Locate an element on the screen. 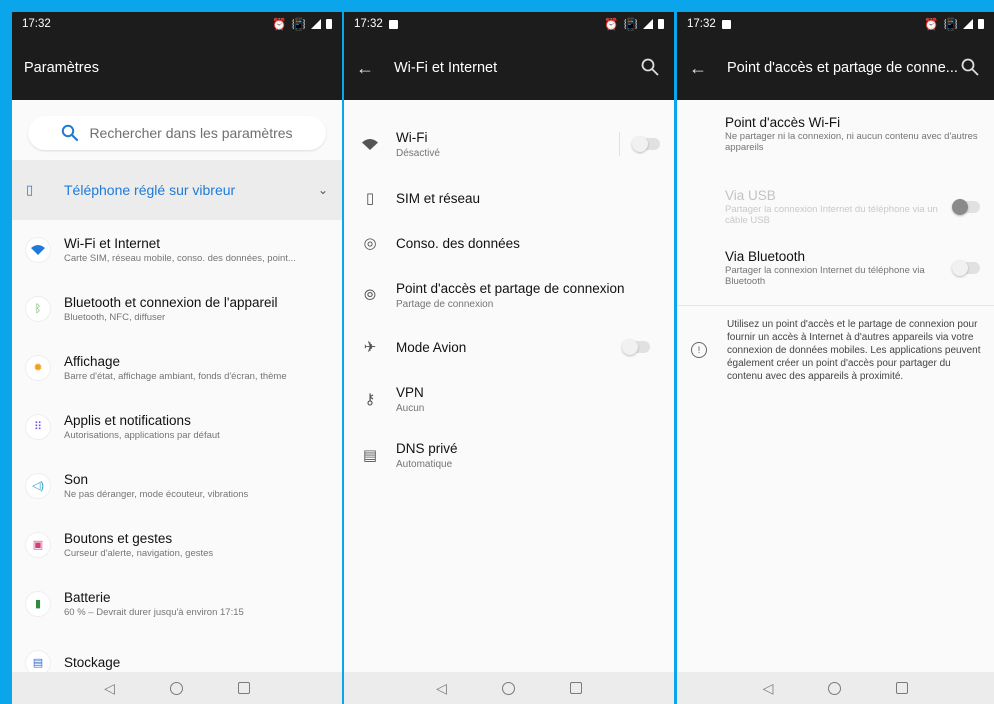 The height and width of the screenshot is (704, 994). settings-item-title: Wi-Fi et Internet is located at coordinates (112, 243).